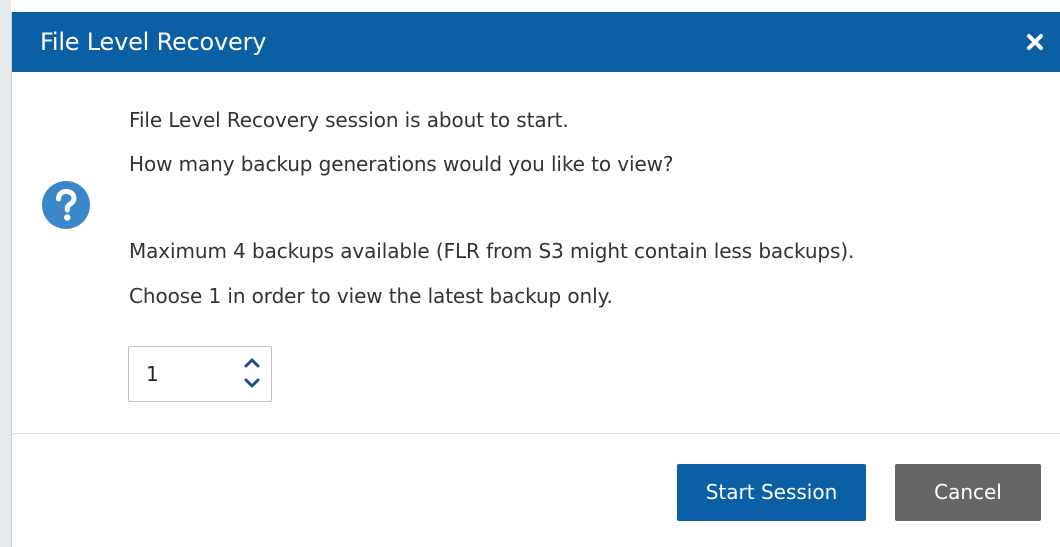 The width and height of the screenshot is (1060, 547). I want to click on close-icon, so click(1035, 42).